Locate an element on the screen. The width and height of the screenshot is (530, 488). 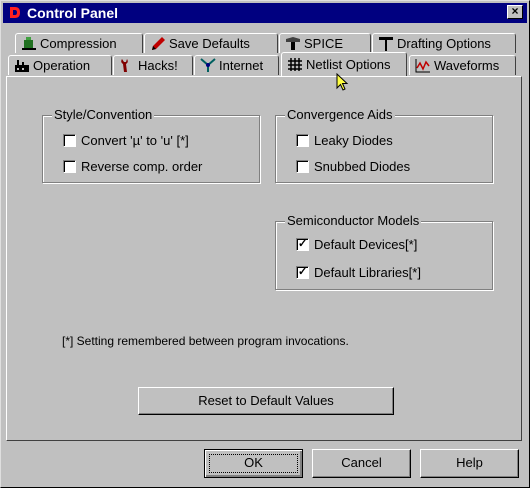
drafting-icon is located at coordinates (386, 44).